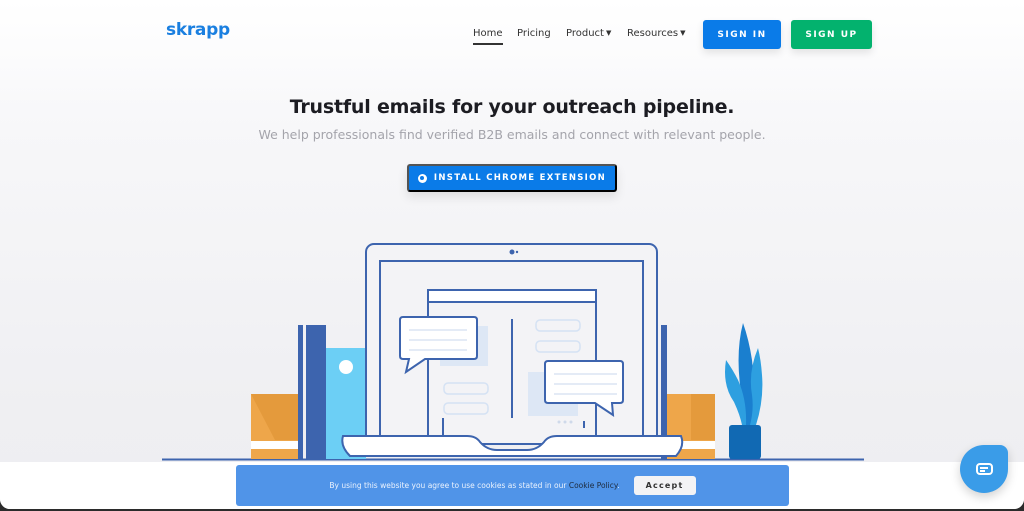 This screenshot has width=1024, height=511. What do you see at coordinates (316, 392) in the screenshot?
I see `book-navy` at bounding box center [316, 392].